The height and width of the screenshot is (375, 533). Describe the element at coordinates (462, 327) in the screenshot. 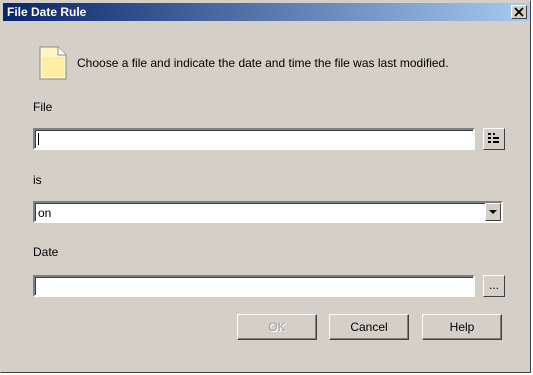

I see `help-button: Help` at that location.